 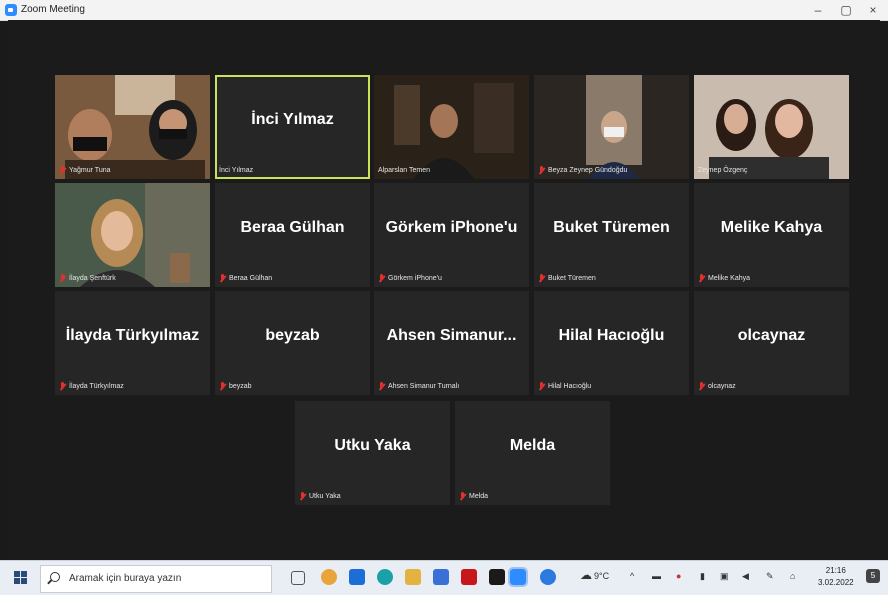 I want to click on participant-label: İnci Yılmaz, so click(x=236, y=170).